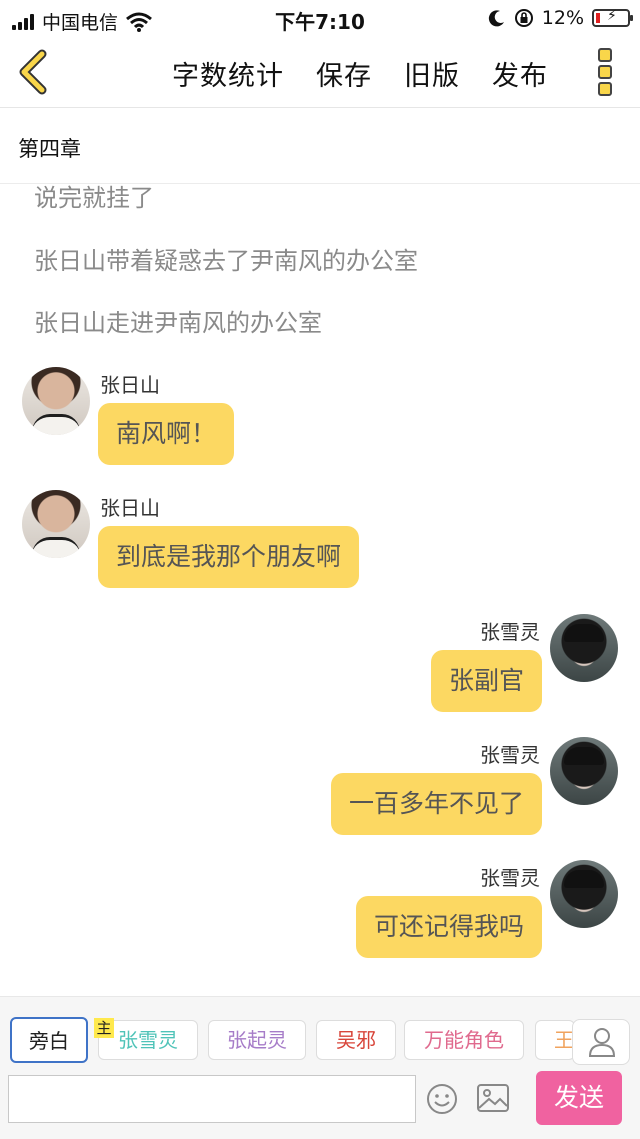 This screenshot has height=1139, width=640. Describe the element at coordinates (493, 1098) in the screenshot. I see `image-icon` at that location.